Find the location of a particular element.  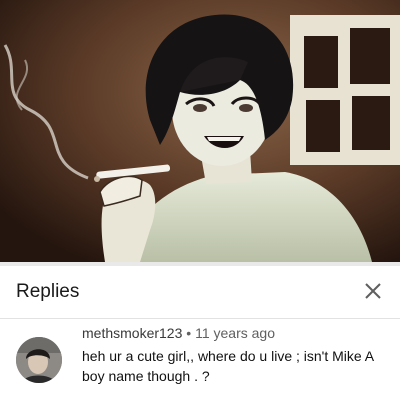

close-icon is located at coordinates (373, 291).